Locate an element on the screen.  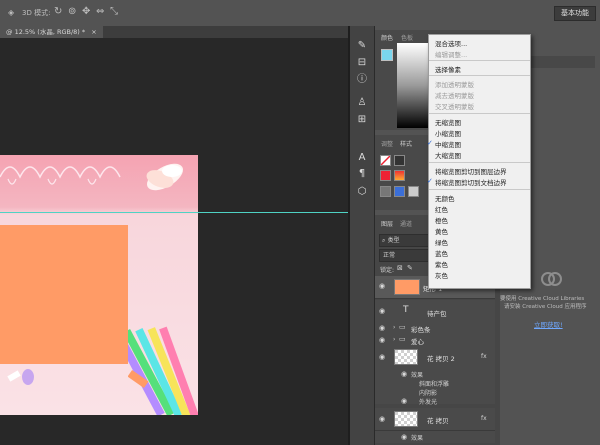
layer-name: 花 拷贝 2 is located at coordinates (441, 358).